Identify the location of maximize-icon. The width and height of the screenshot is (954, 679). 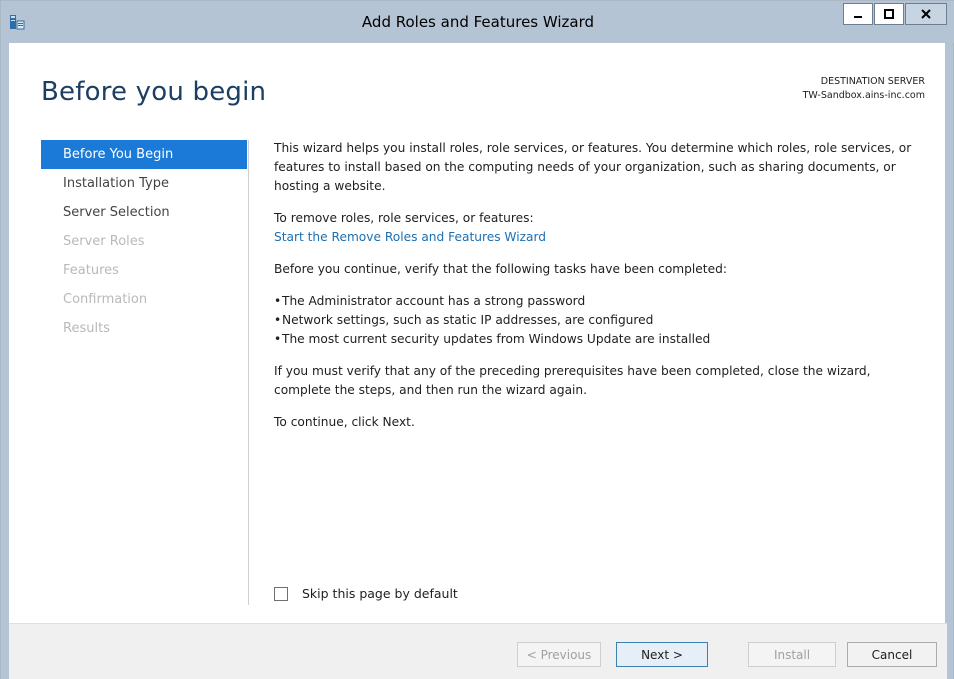
(889, 14).